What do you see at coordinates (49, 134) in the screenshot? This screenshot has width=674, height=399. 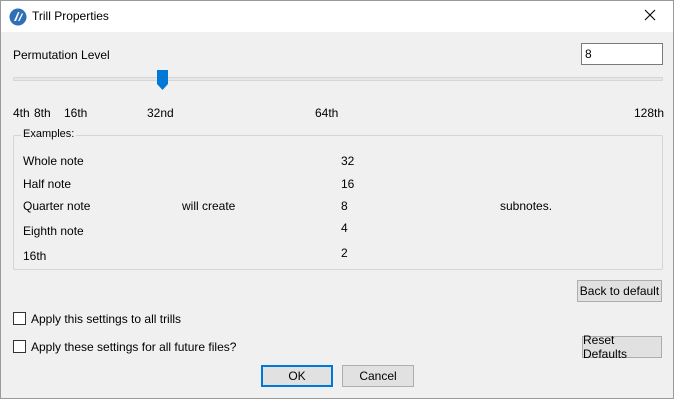 I see `examples-legend: Examples:` at bounding box center [49, 134].